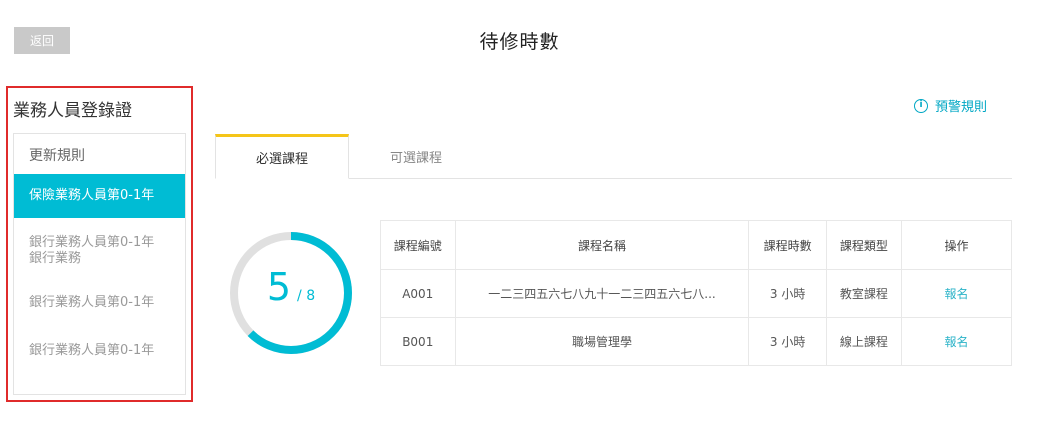 Image resolution: width=1039 pixels, height=422 pixels. What do you see at coordinates (602, 245) in the screenshot?
I see `header-course-name: 課程名稱` at bounding box center [602, 245].